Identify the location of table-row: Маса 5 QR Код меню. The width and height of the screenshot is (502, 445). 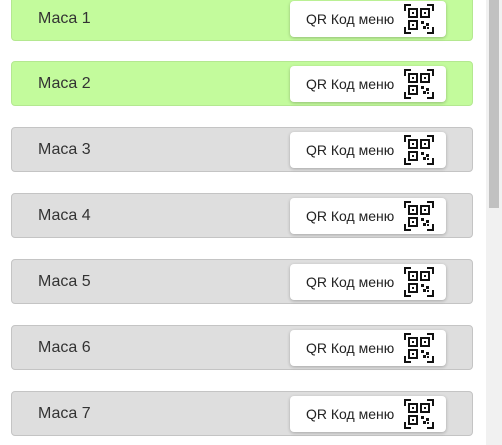
(242, 281).